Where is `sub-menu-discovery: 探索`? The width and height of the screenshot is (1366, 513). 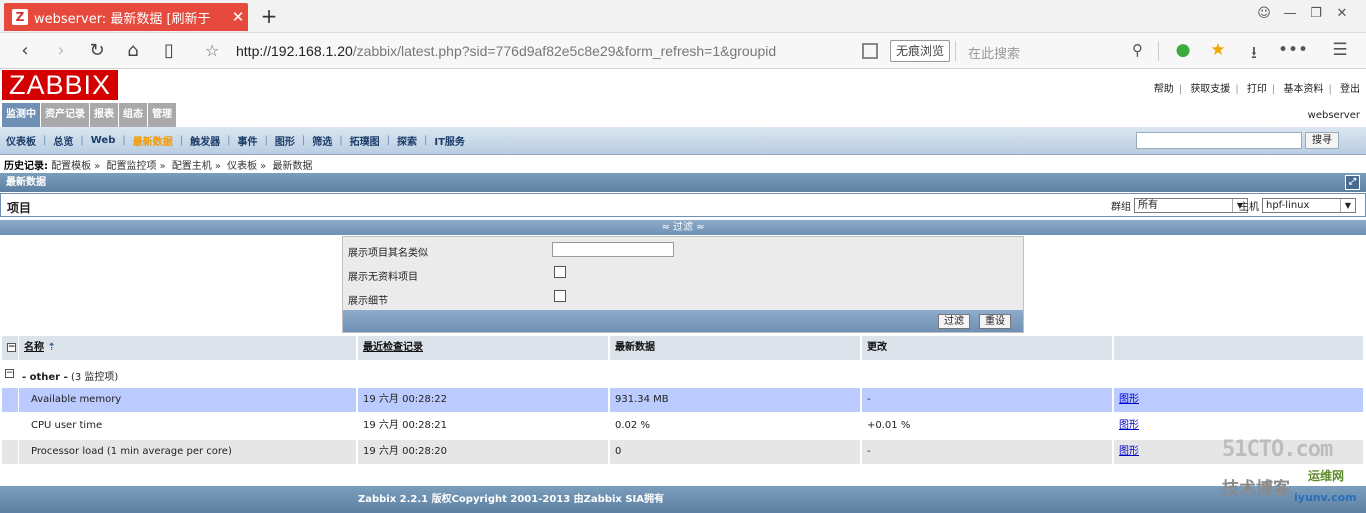
sub-menu-discovery: 探索 is located at coordinates (407, 140).